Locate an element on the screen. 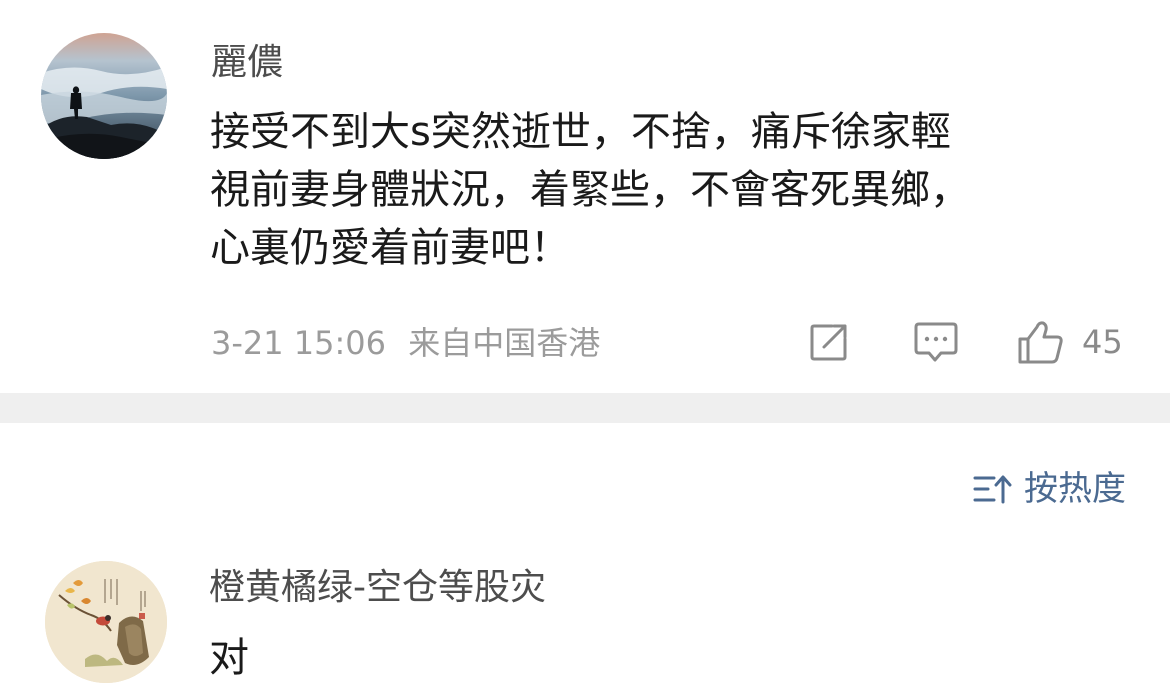 This screenshot has width=1170, height=698. post-location: 来自中国香港 is located at coordinates (504, 343).